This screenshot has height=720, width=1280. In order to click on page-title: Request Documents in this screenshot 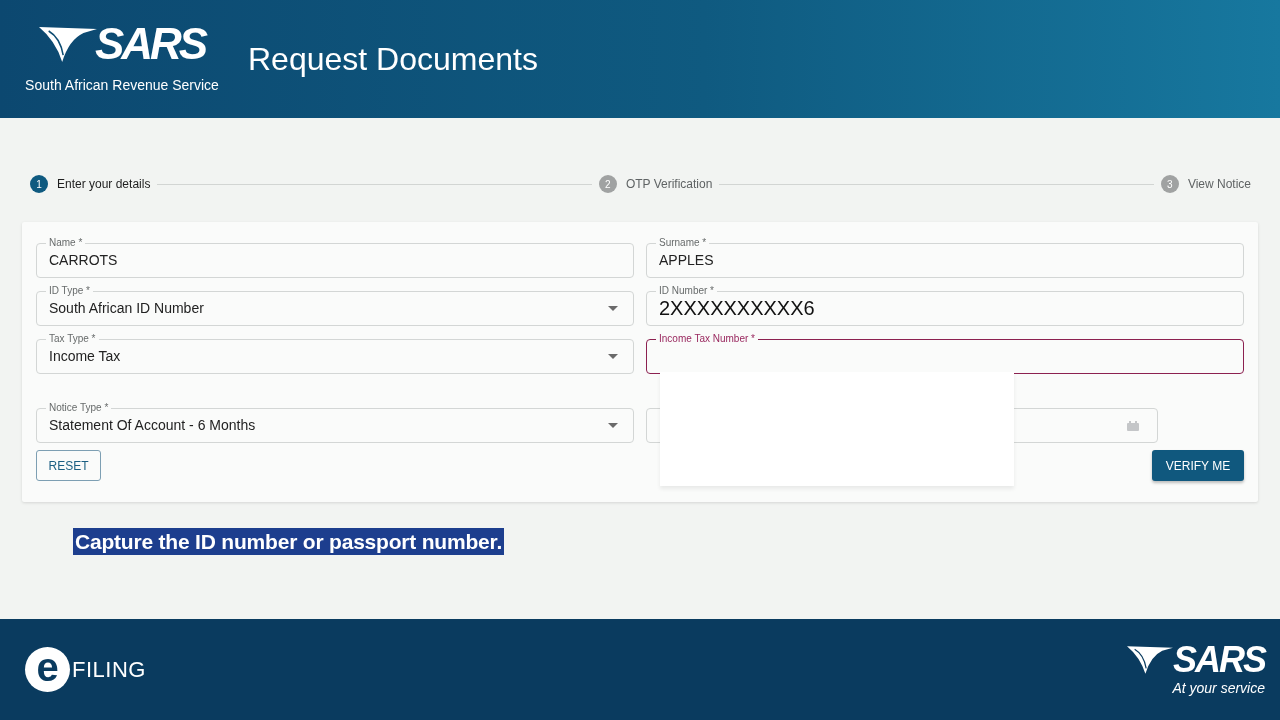, I will do `click(393, 59)`.